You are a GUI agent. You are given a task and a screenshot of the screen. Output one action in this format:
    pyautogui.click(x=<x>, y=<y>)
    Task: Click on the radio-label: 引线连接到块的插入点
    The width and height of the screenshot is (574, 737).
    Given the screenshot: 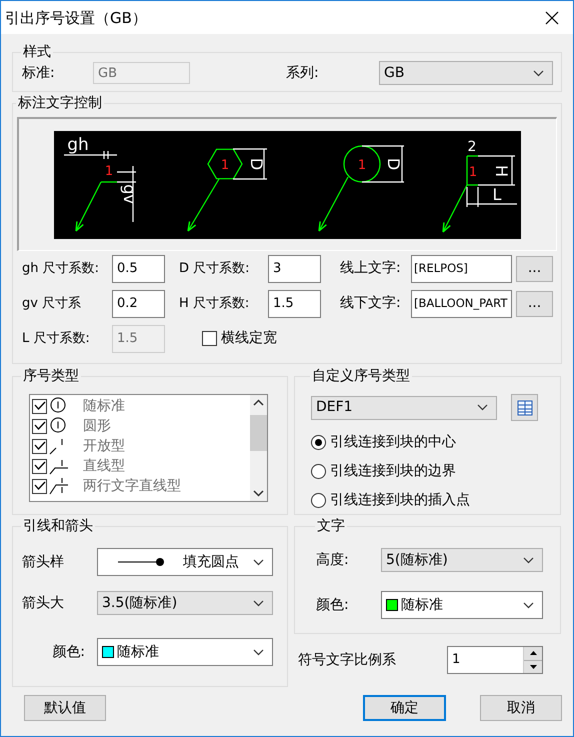 What is the action you would take?
    pyautogui.click(x=400, y=501)
    